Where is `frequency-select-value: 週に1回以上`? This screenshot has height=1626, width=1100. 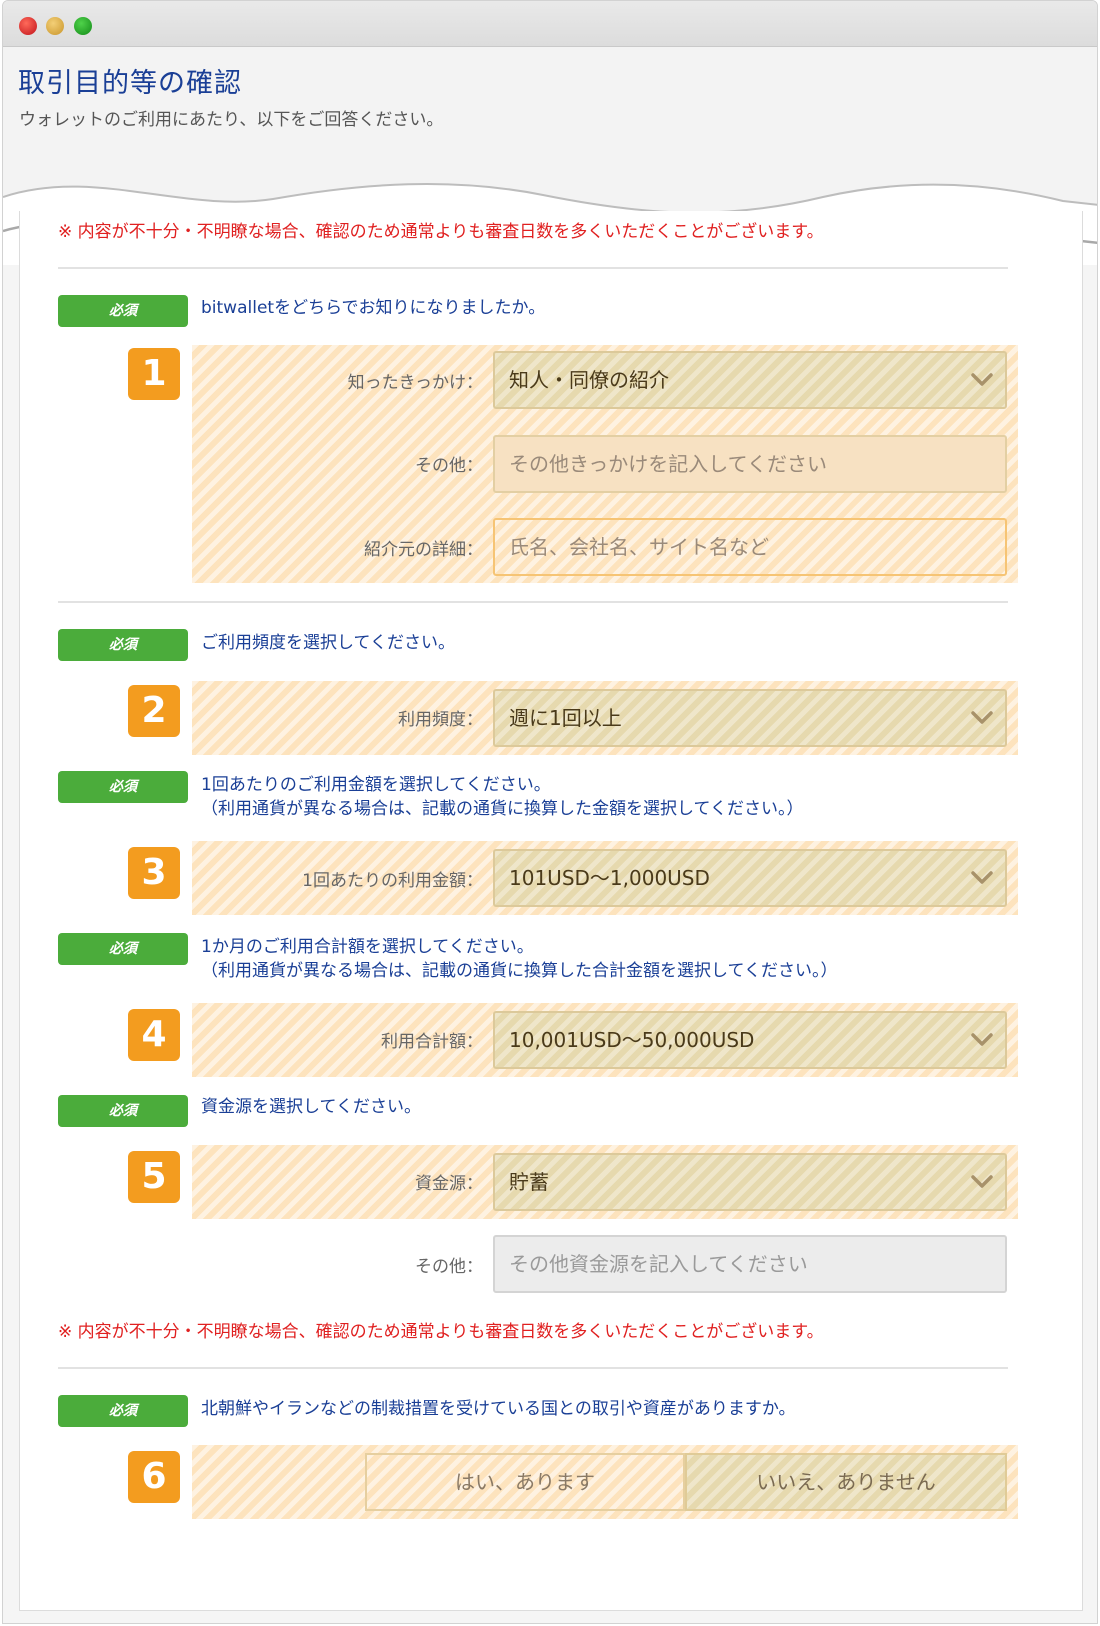
frequency-select-value: 週に1回以上 is located at coordinates (565, 718).